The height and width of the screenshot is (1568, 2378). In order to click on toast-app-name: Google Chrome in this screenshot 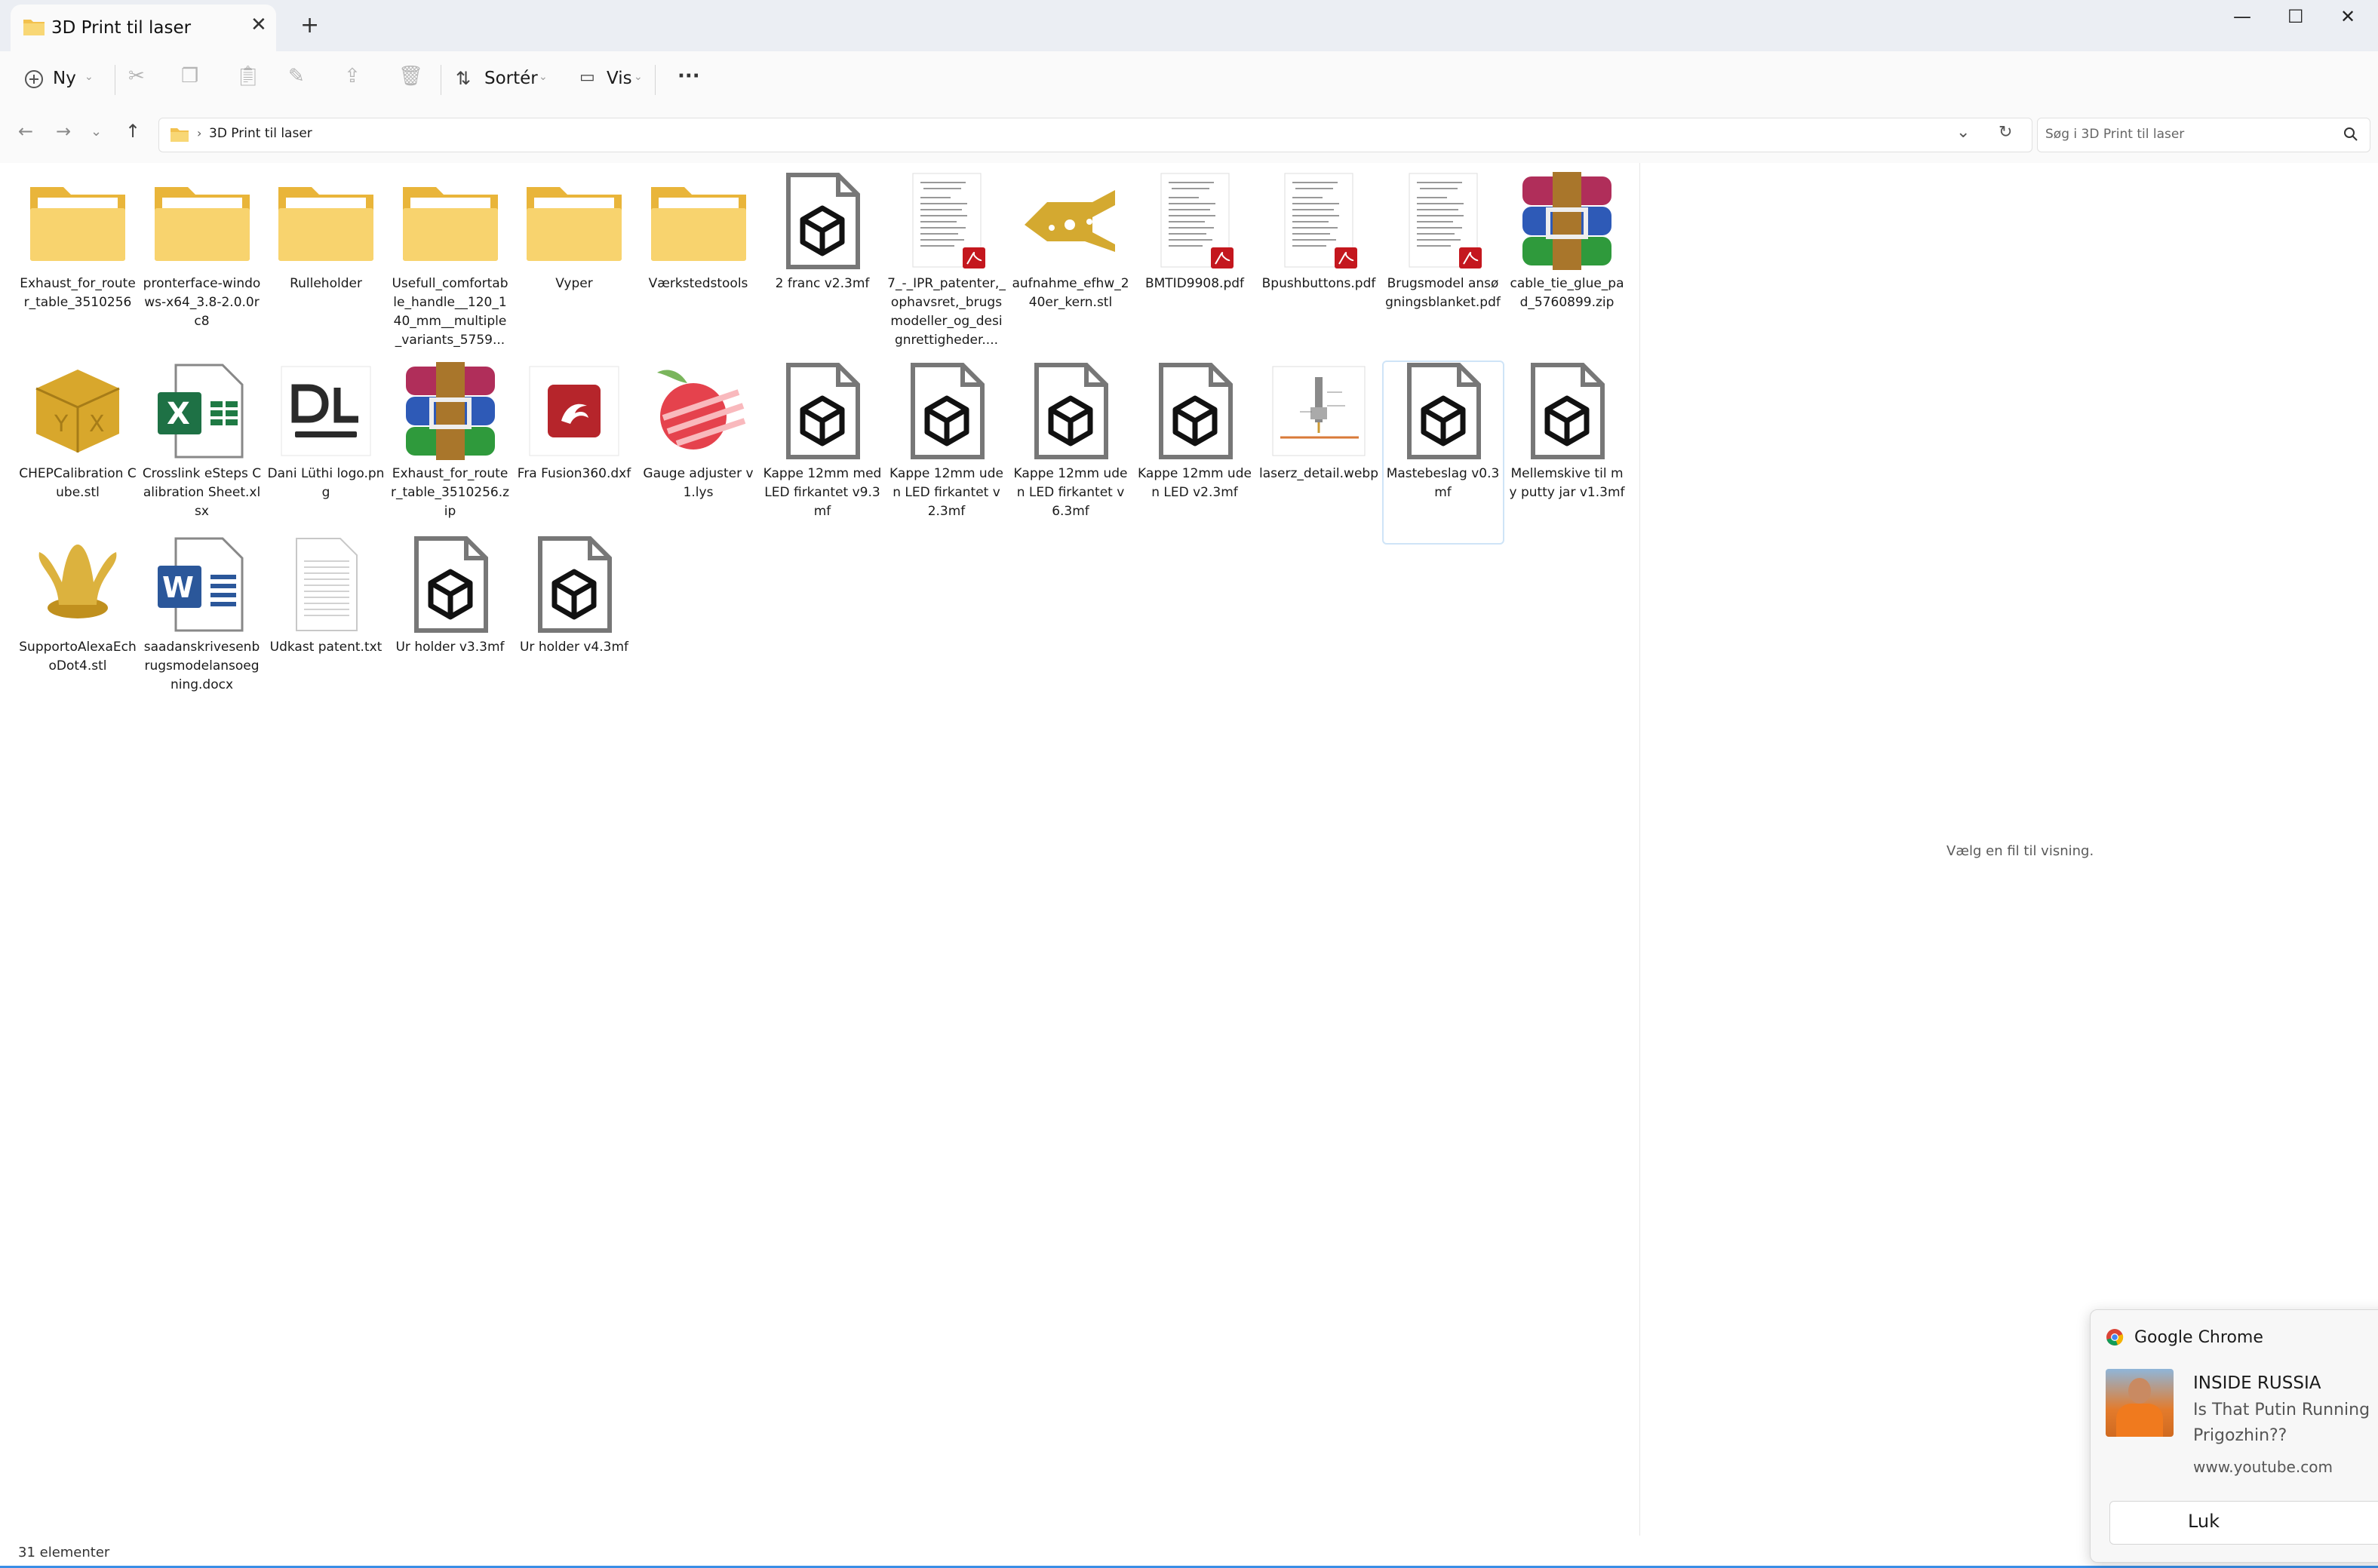, I will do `click(2198, 1337)`.